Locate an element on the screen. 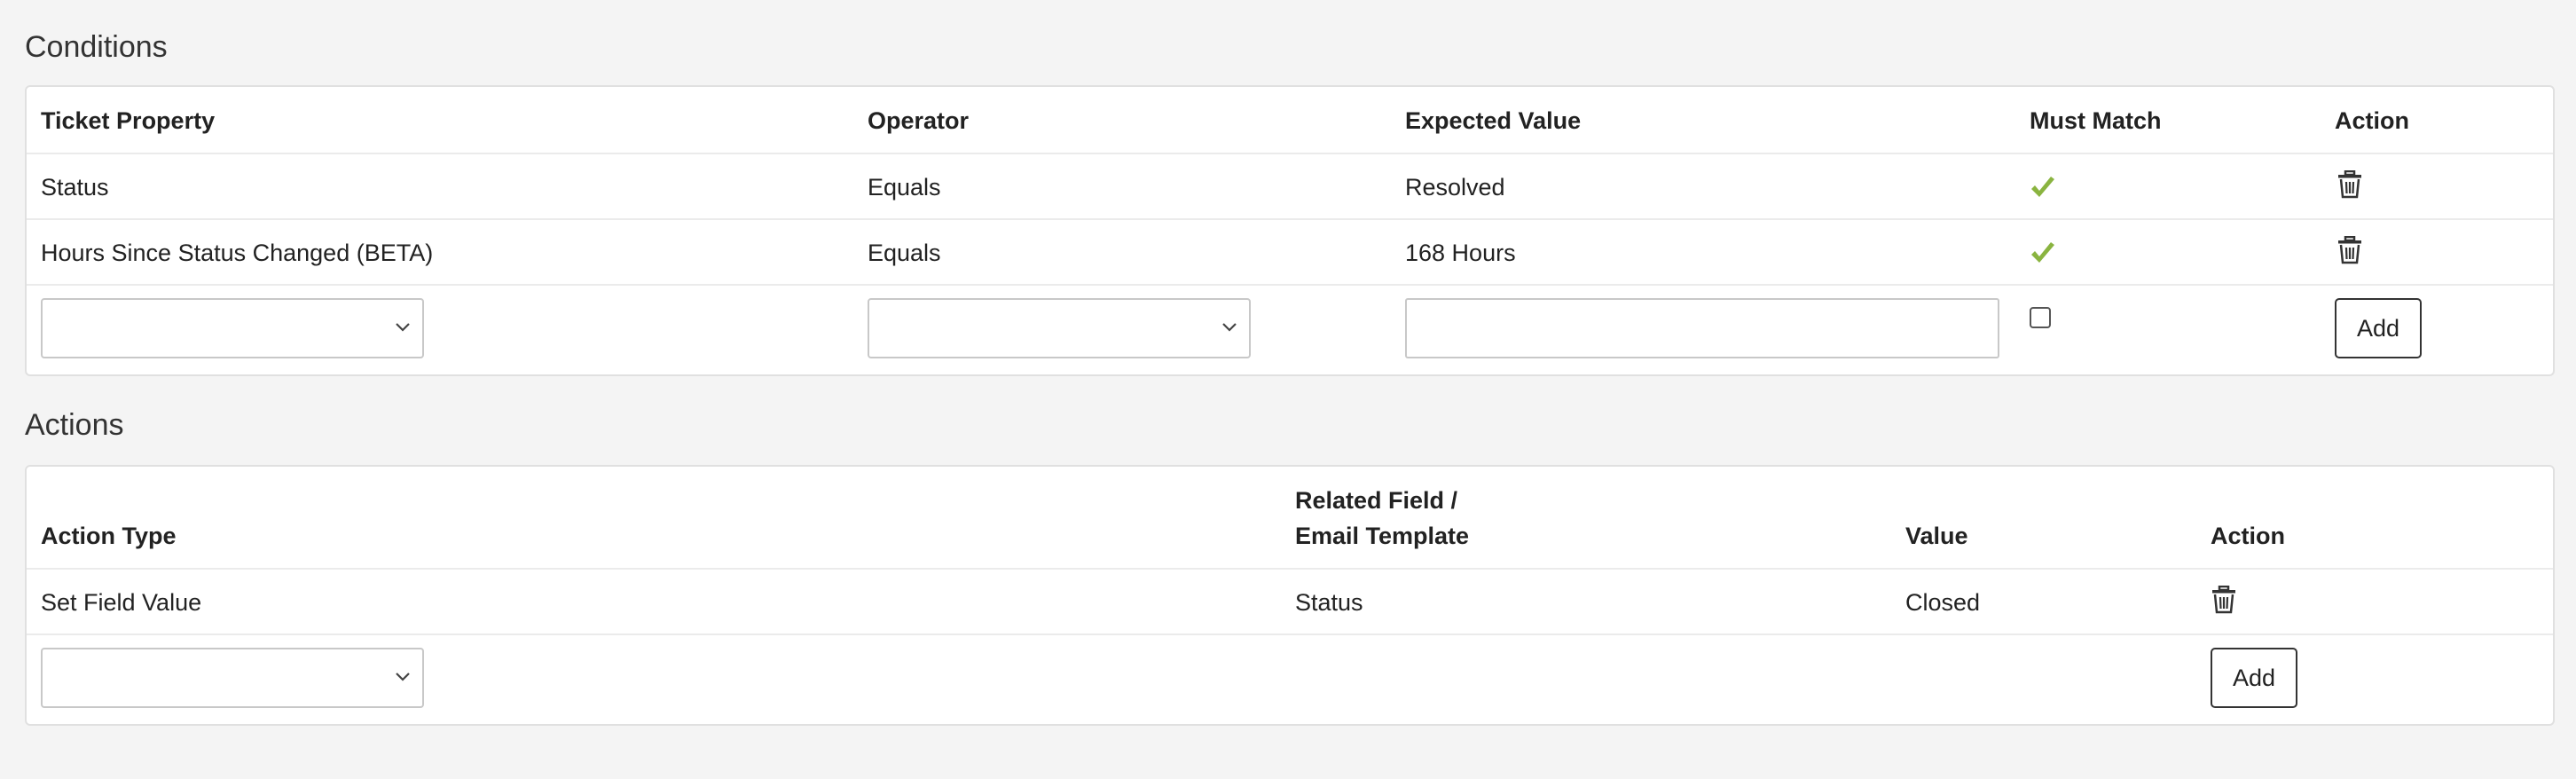 Image resolution: width=2576 pixels, height=779 pixels. action-type-select is located at coordinates (232, 678).